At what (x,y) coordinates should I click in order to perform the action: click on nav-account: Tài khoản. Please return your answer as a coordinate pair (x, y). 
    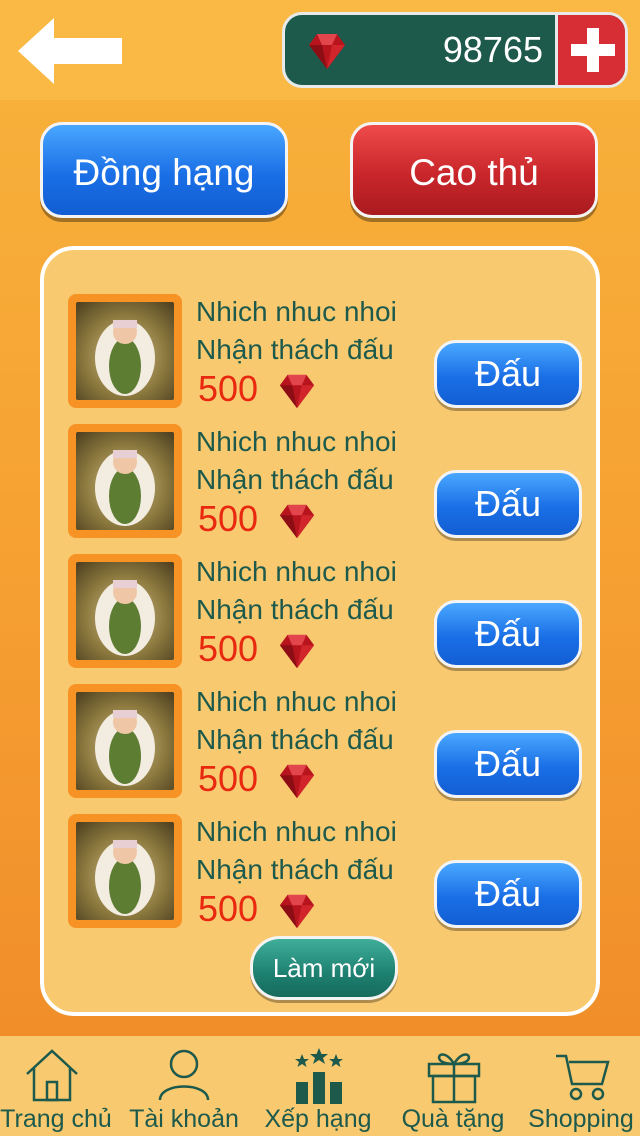
    Looking at the image, I should click on (184, 1086).